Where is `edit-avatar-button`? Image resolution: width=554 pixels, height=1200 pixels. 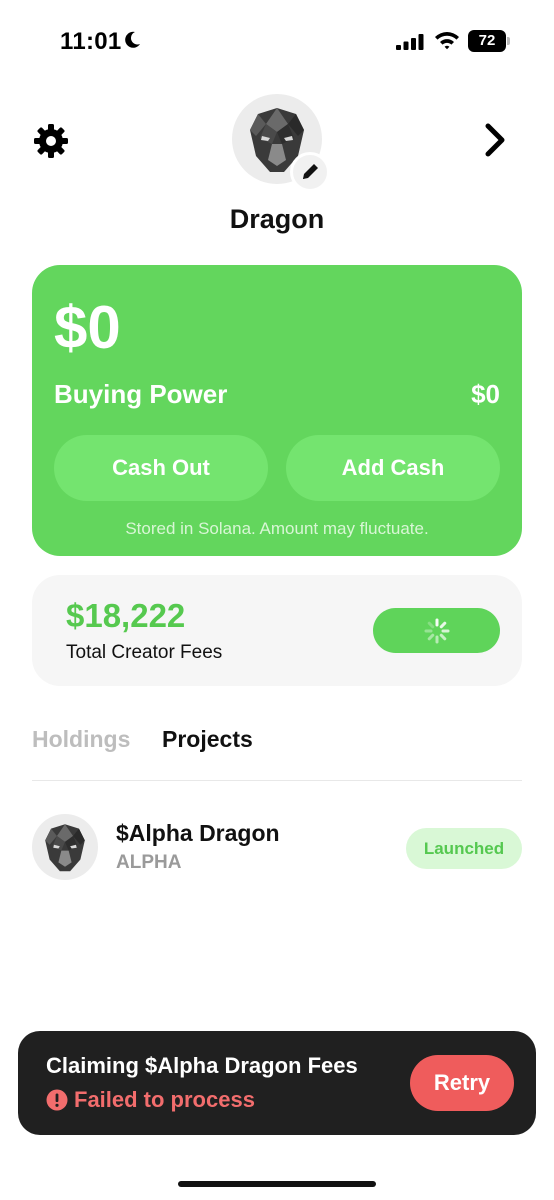 edit-avatar-button is located at coordinates (310, 172).